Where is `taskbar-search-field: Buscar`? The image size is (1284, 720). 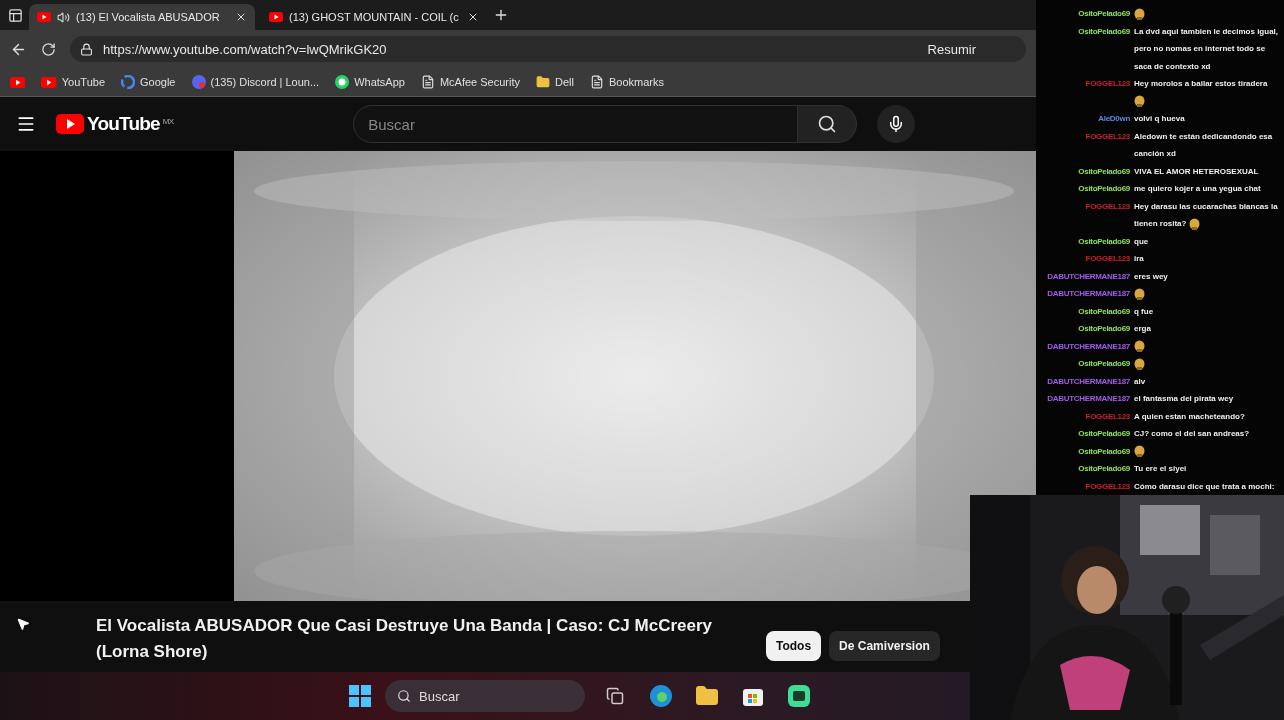 taskbar-search-field: Buscar is located at coordinates (485, 696).